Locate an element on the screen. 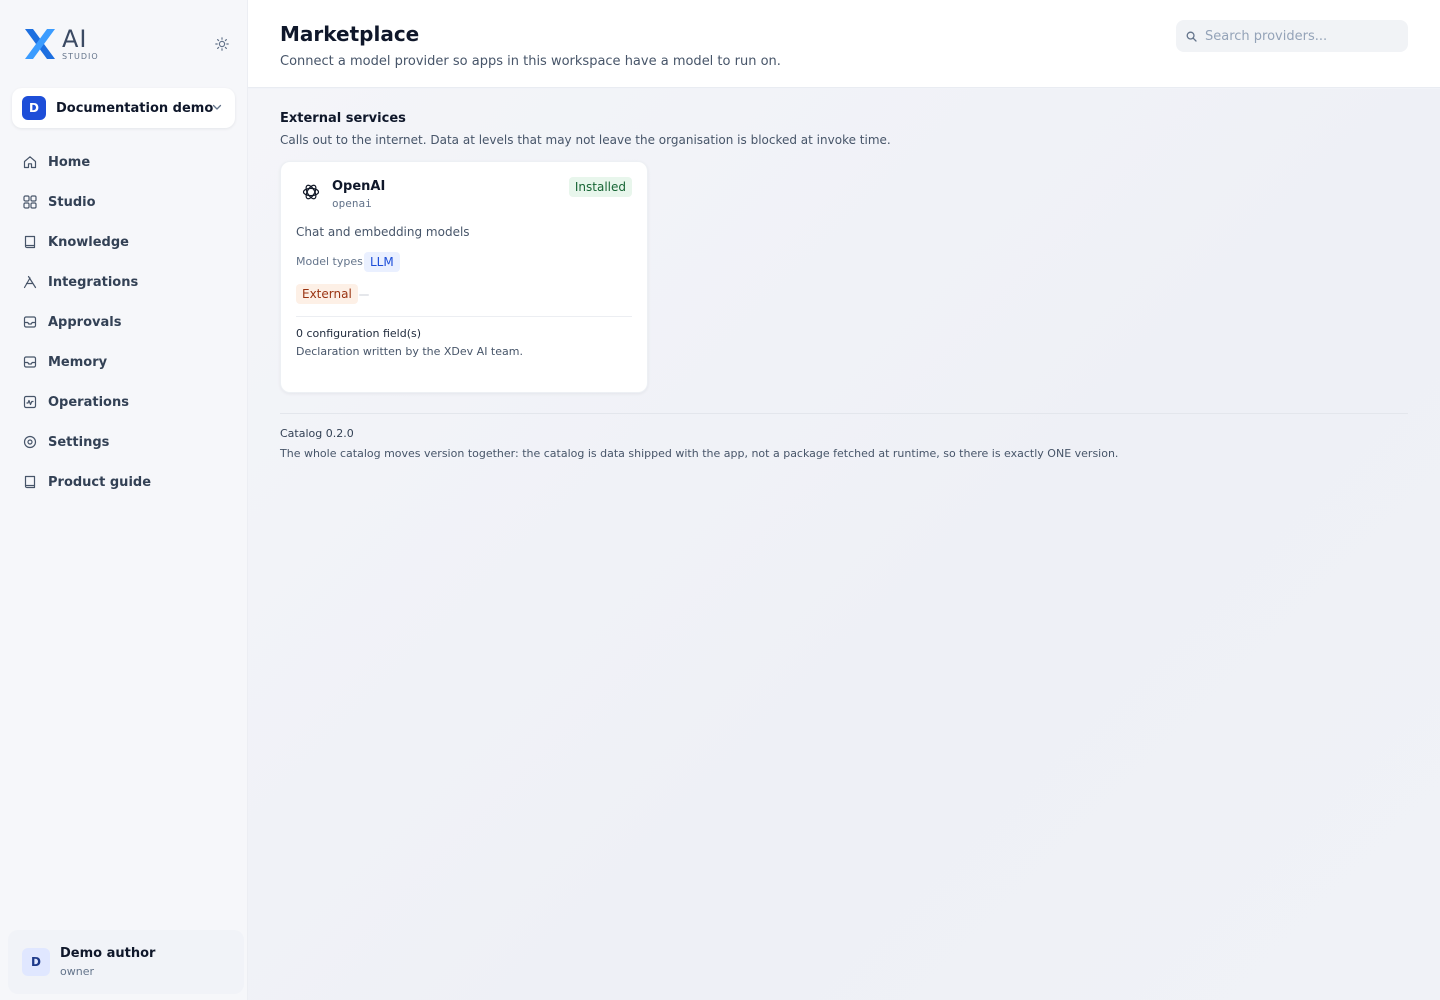 This screenshot has width=1440, height=1000. model-type-badge: LLM is located at coordinates (382, 262).